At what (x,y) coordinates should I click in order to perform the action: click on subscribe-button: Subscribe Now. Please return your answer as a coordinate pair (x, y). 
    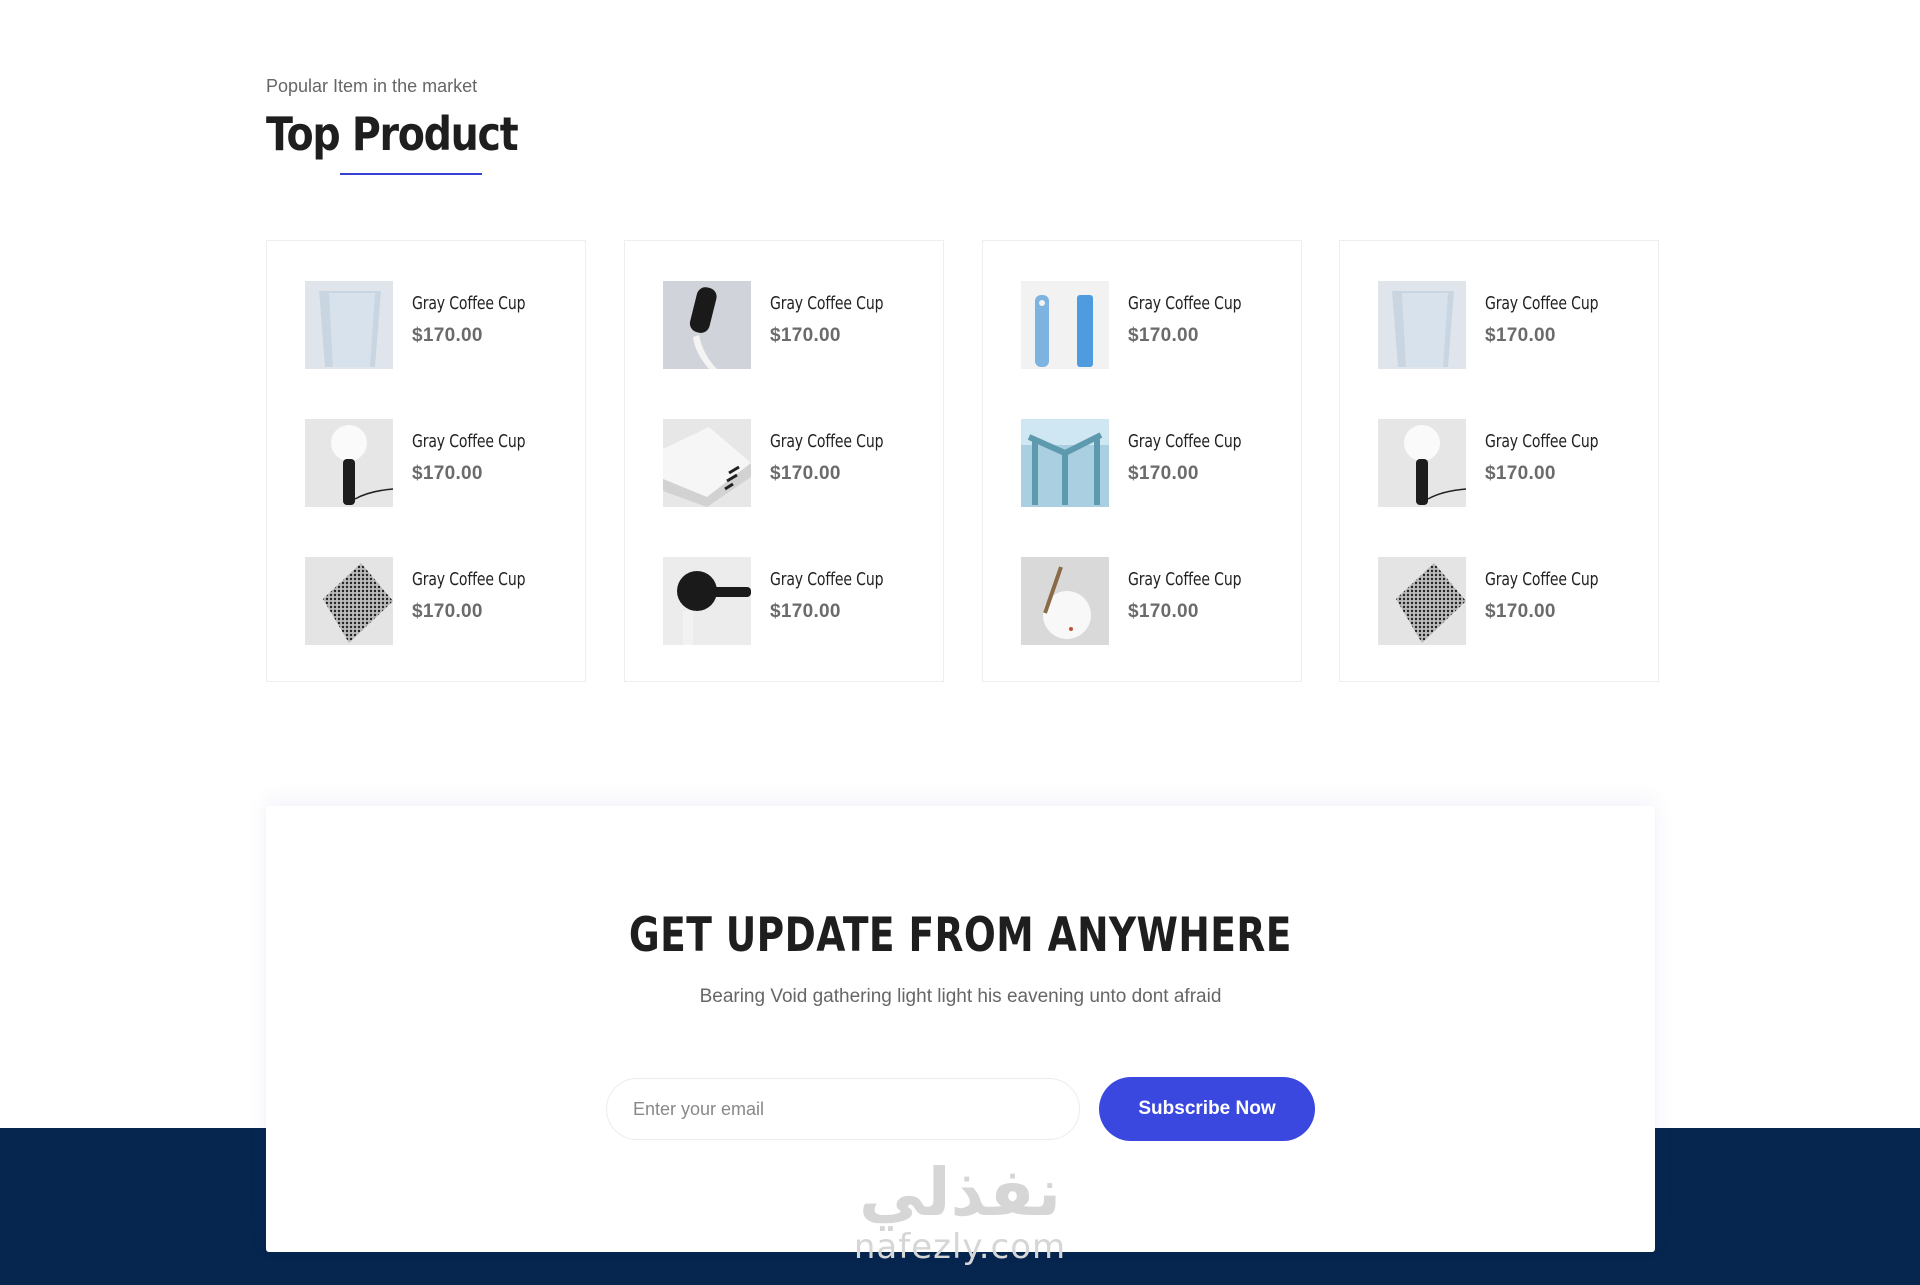
    Looking at the image, I should click on (1207, 1109).